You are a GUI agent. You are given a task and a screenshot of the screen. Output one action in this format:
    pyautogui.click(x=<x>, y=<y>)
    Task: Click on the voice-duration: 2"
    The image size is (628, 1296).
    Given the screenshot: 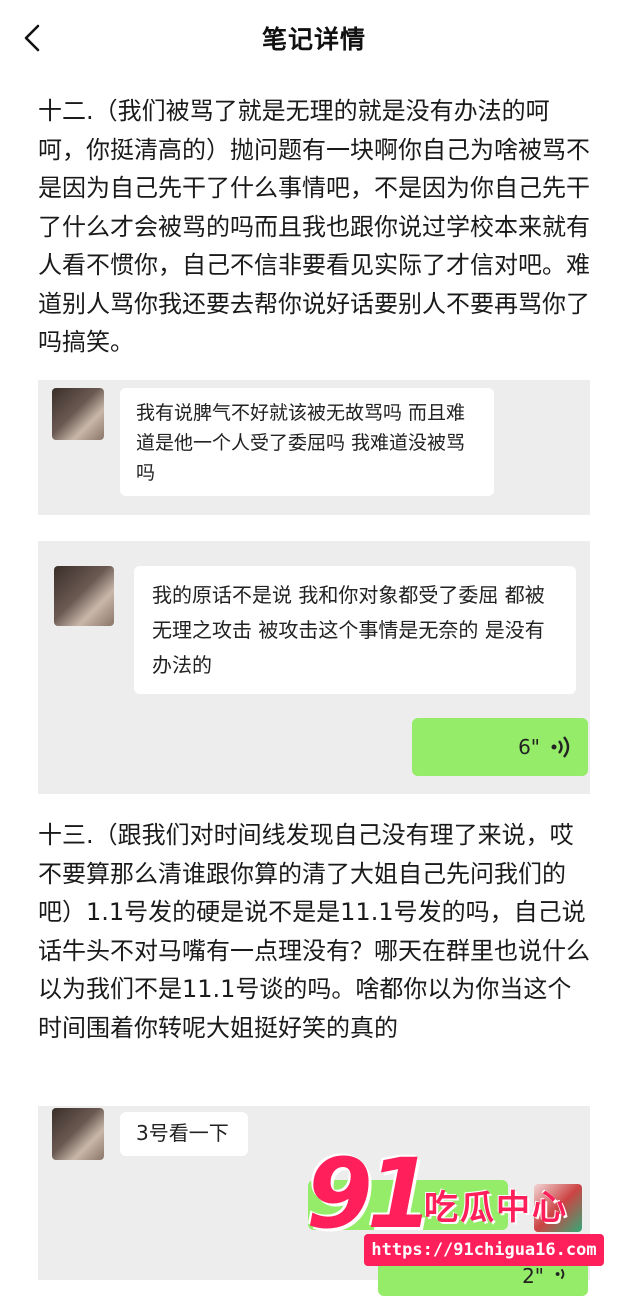 What is the action you would take?
    pyautogui.click(x=533, y=1276)
    